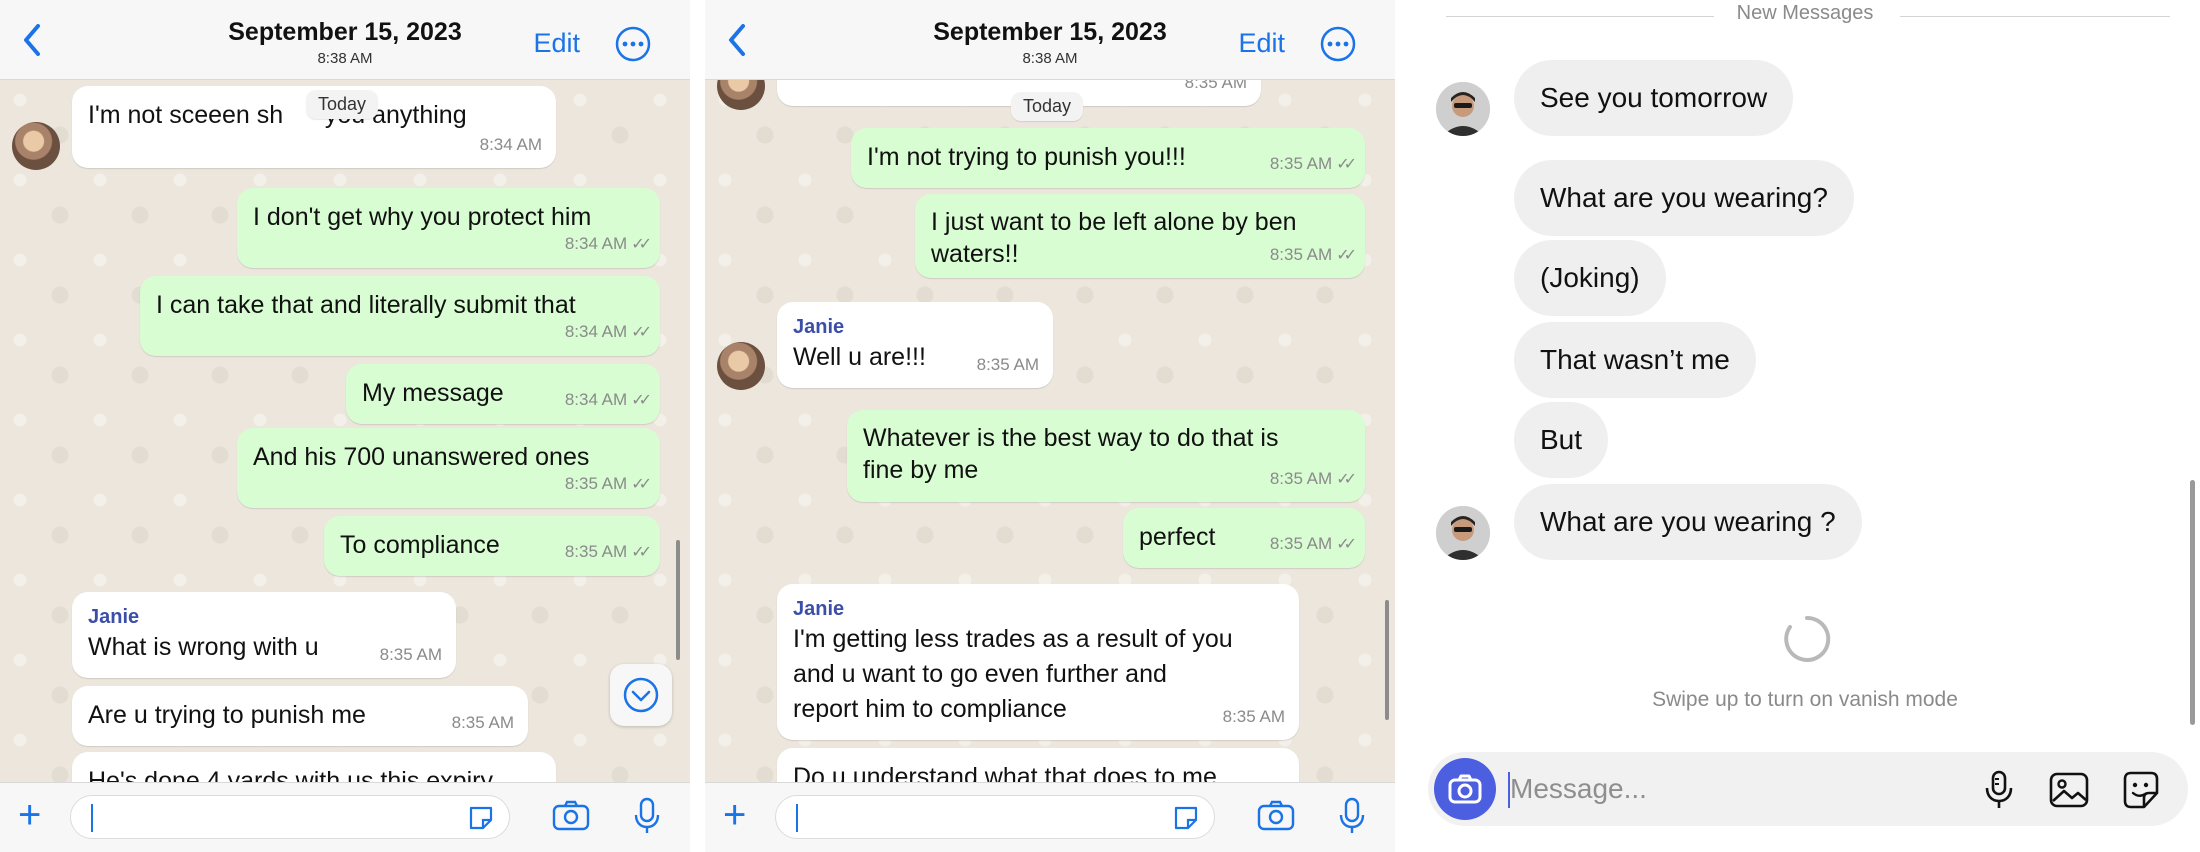 This screenshot has width=2200, height=852. Describe the element at coordinates (1688, 522) in the screenshot. I see `message-bubble: What are you wearing ?` at that location.